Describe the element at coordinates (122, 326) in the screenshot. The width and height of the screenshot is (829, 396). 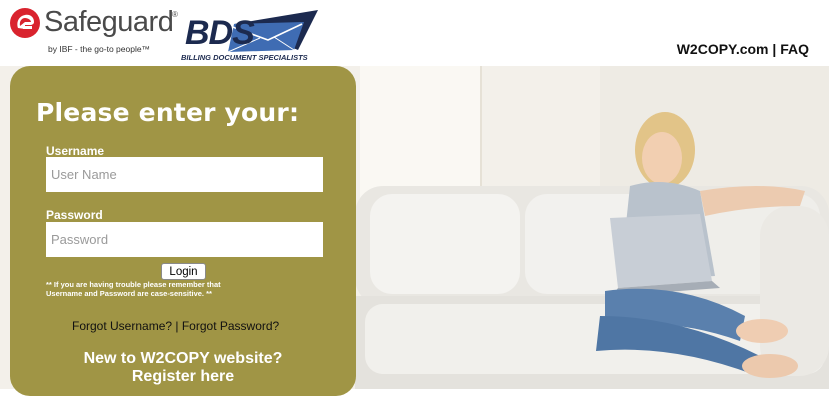
I see `forgot-username-link: Forgot Username?` at that location.